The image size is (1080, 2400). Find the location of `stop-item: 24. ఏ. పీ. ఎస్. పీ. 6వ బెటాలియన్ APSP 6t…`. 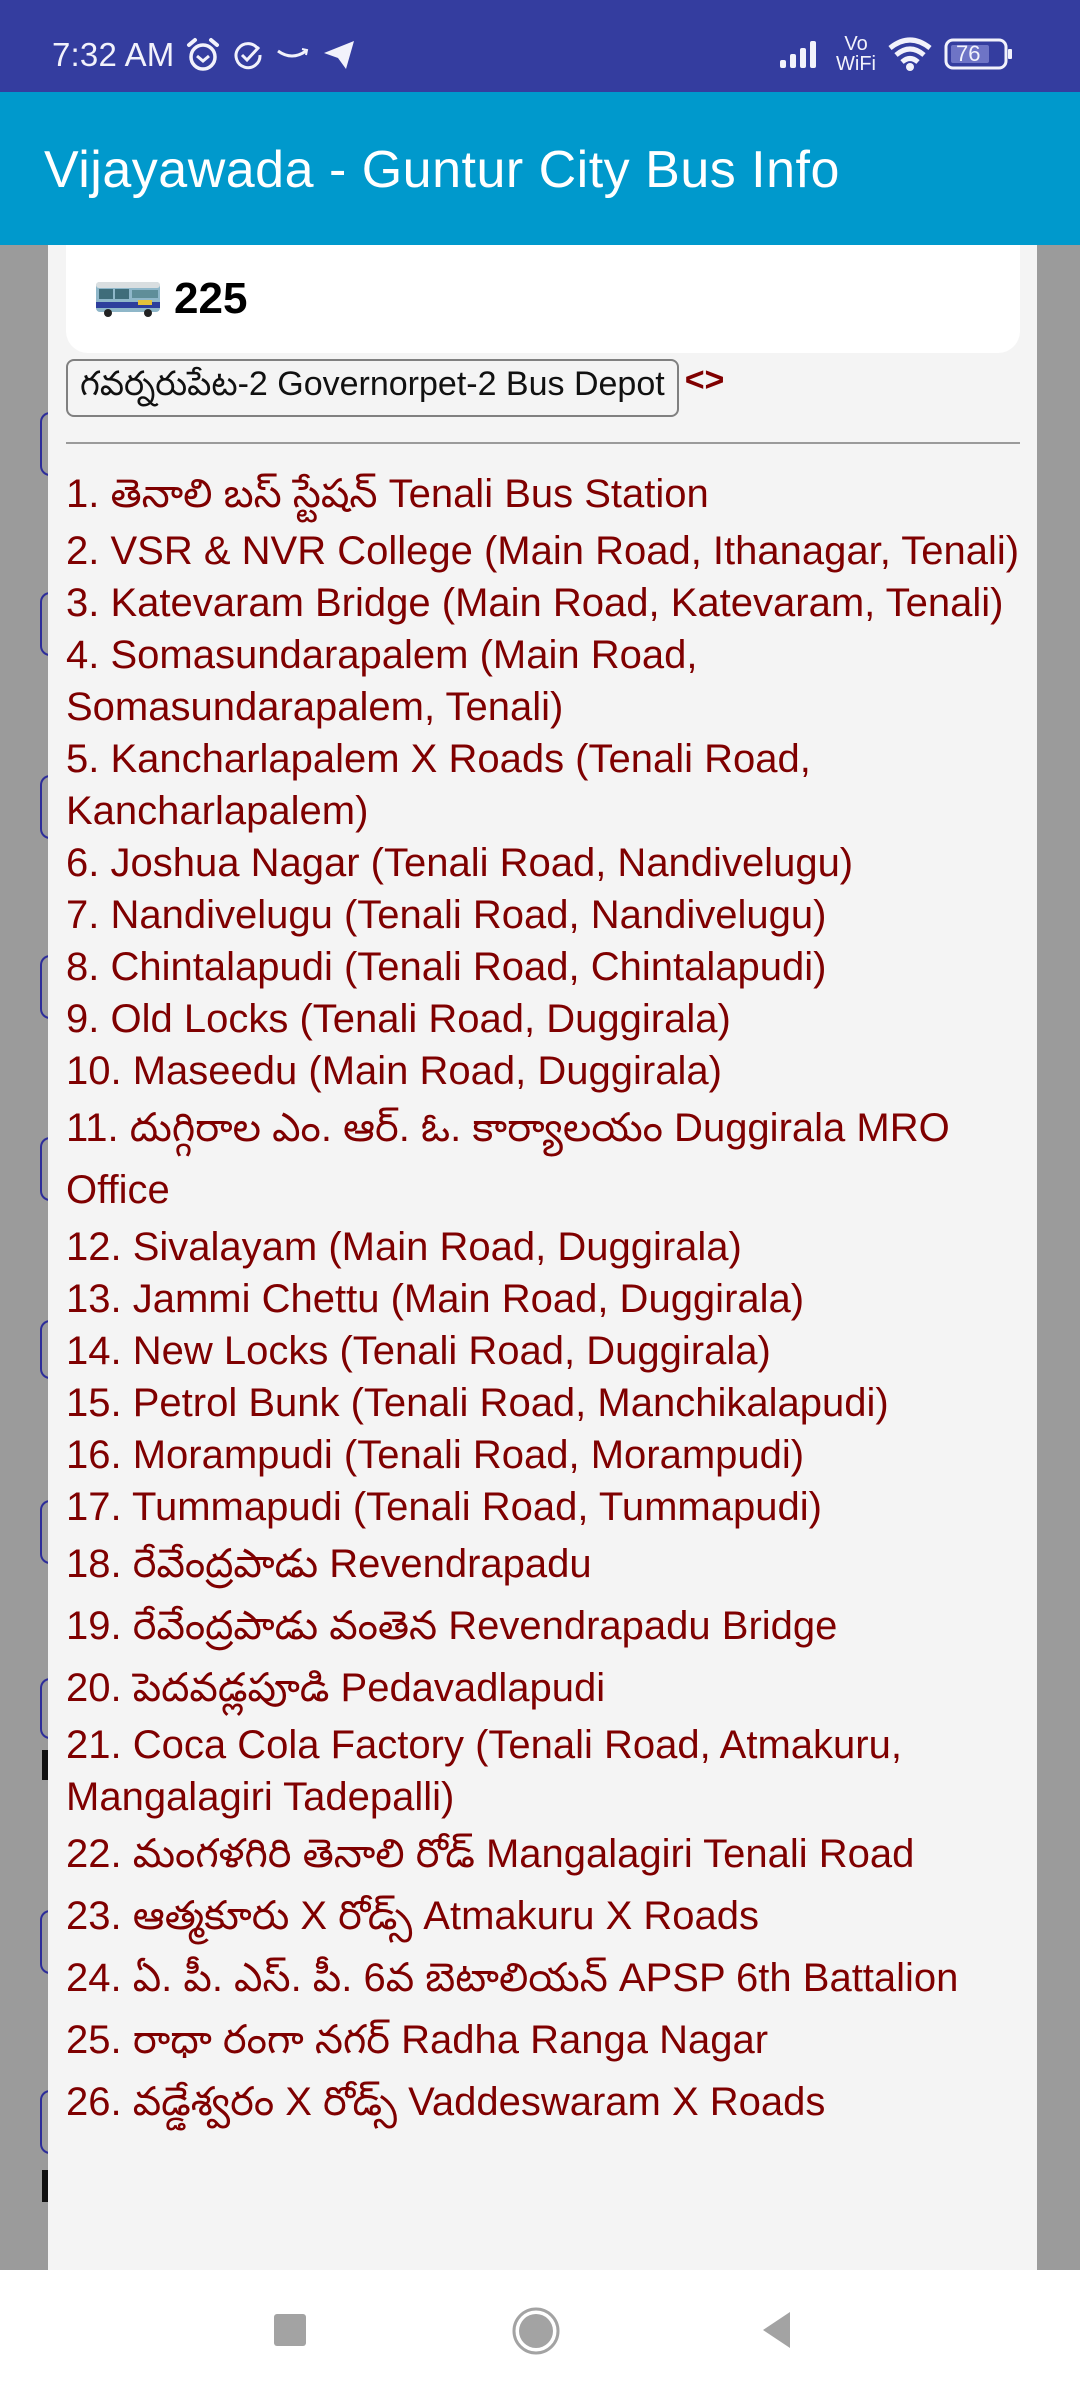

stop-item: 24. ఏ. పీ. ఎస్. పీ. 6వ బెటాలియన్ APSP 6t… is located at coordinates (512, 1978).